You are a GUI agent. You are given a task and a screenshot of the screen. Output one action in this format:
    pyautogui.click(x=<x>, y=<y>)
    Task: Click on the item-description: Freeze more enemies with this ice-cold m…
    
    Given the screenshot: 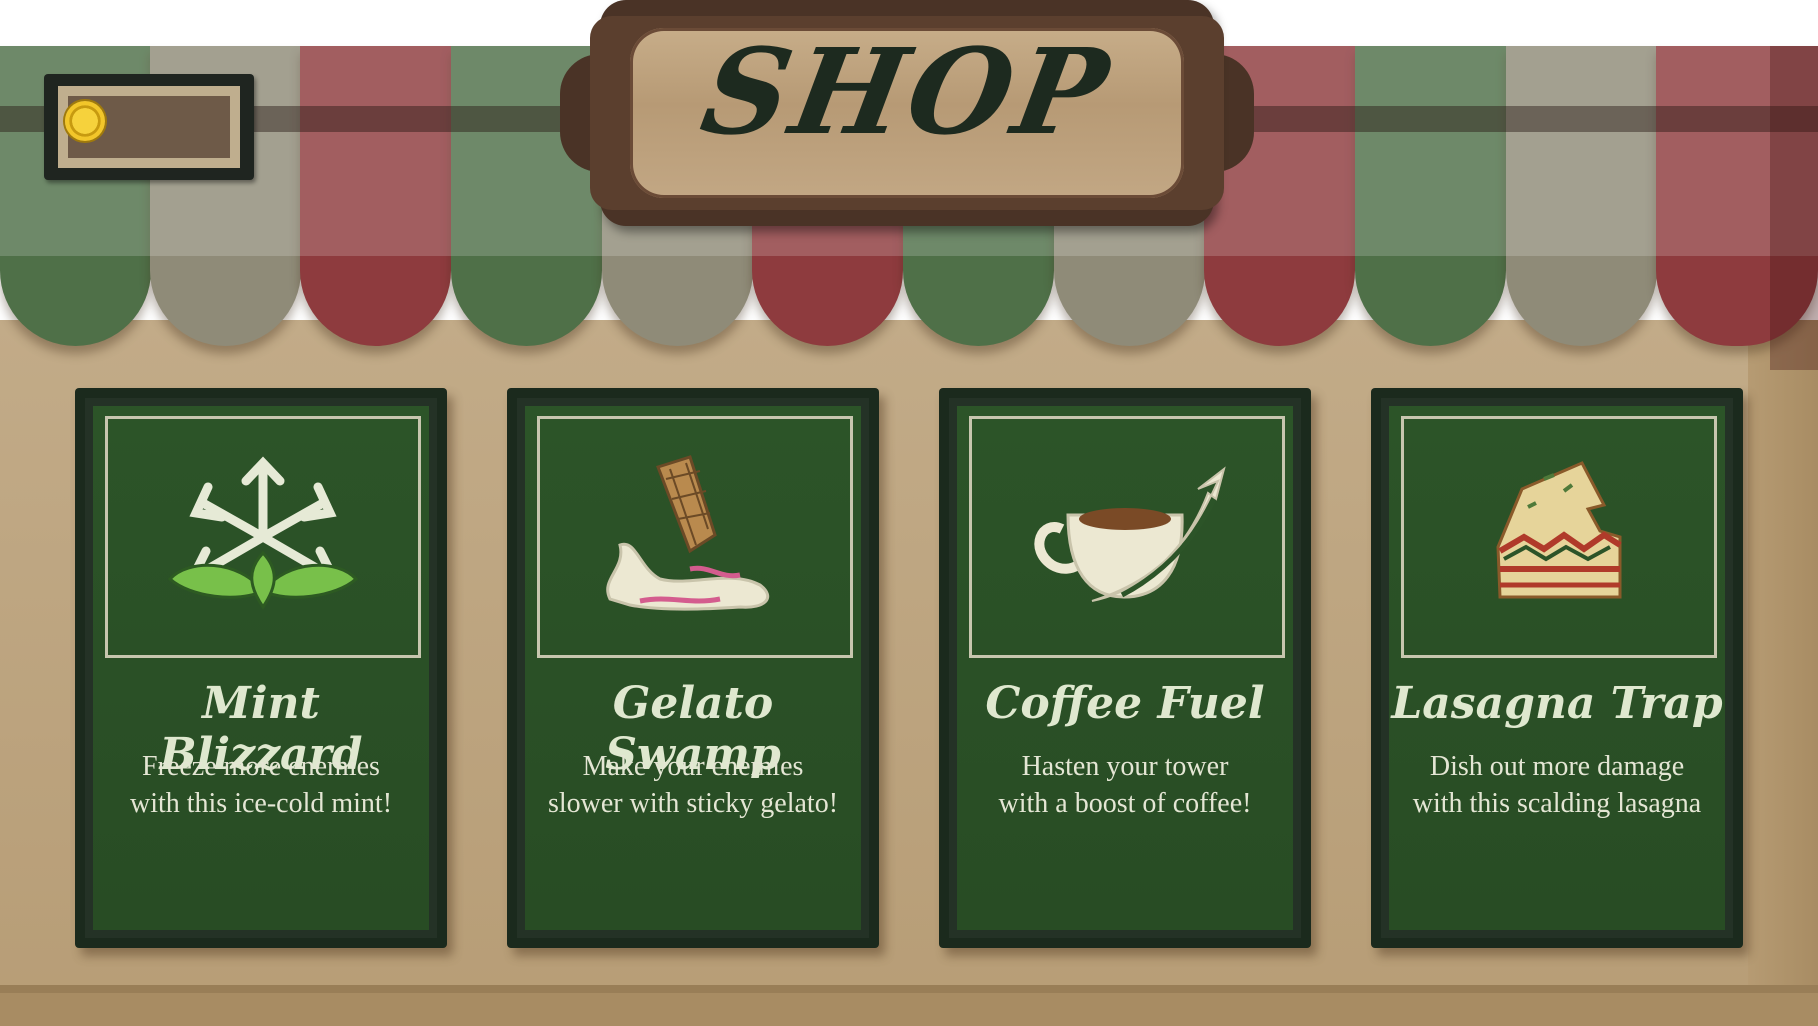 What is the action you would take?
    pyautogui.click(x=261, y=785)
    